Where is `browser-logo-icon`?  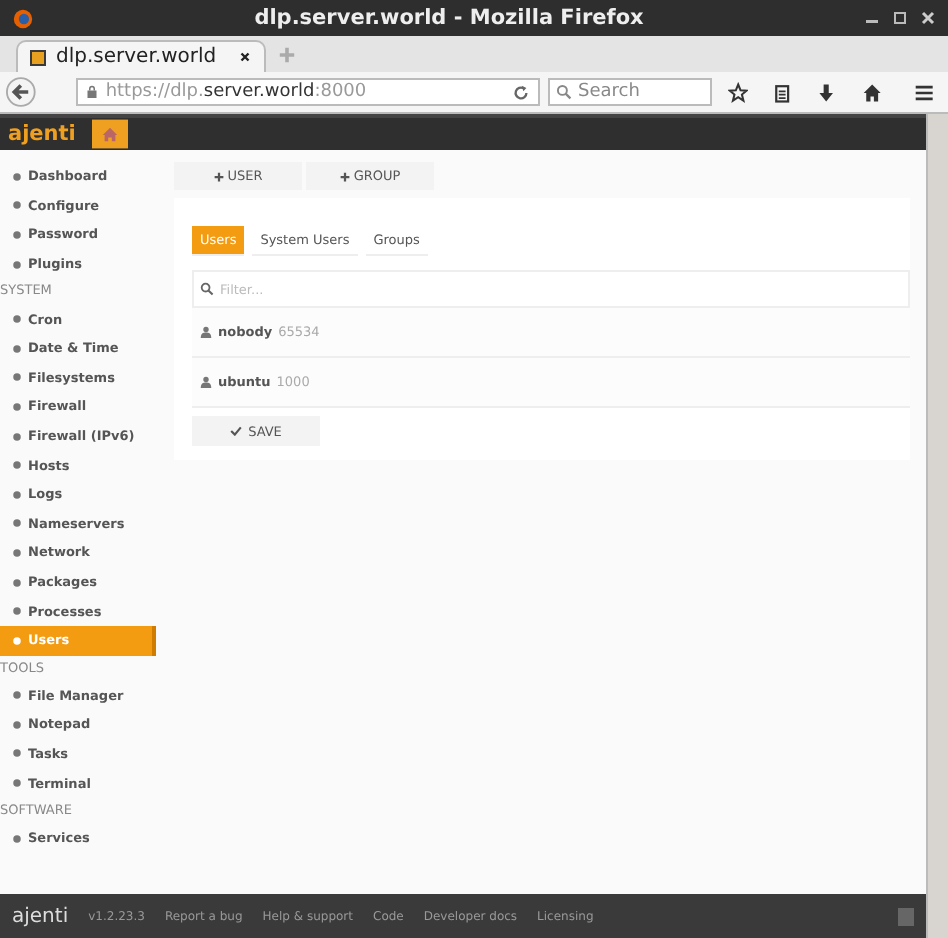 browser-logo-icon is located at coordinates (23, 18).